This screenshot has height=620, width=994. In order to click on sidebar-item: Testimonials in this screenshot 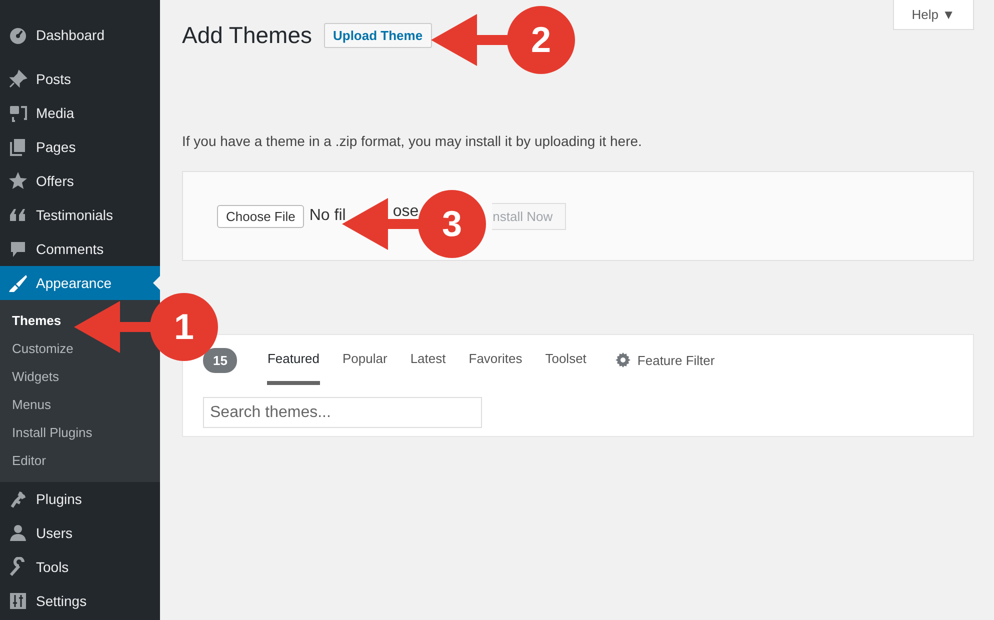, I will do `click(80, 215)`.